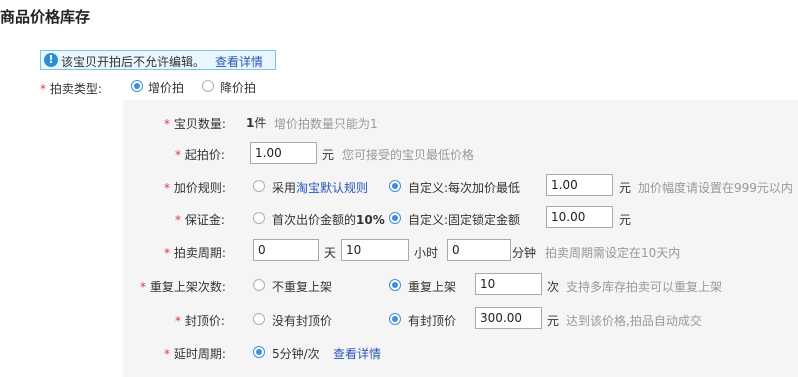  Describe the element at coordinates (464, 187) in the screenshot. I see `increment-custom-label: 自定义:每次加价最低` at that location.